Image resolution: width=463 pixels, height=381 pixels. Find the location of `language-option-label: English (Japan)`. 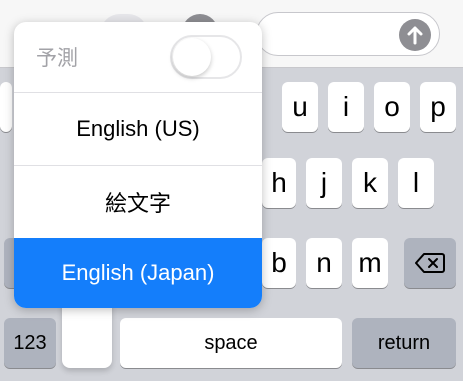

language-option-label: English (Japan) is located at coordinates (138, 272).